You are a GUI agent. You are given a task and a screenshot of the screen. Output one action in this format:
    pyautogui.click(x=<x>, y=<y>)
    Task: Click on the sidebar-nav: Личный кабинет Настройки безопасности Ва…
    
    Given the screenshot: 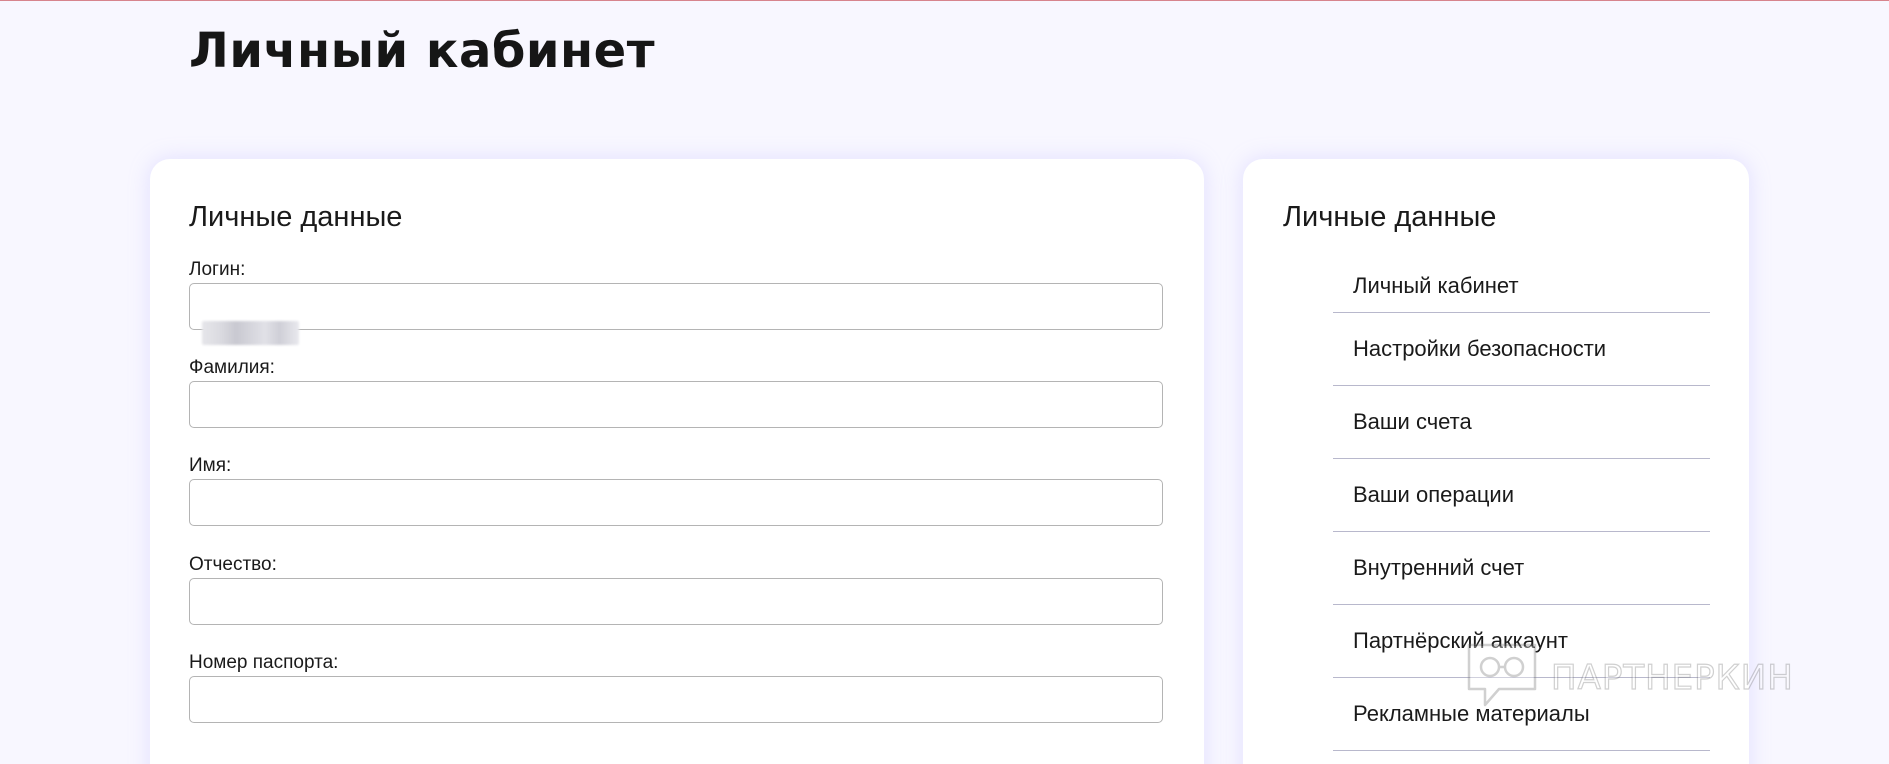 What is the action you would take?
    pyautogui.click(x=1521, y=510)
    